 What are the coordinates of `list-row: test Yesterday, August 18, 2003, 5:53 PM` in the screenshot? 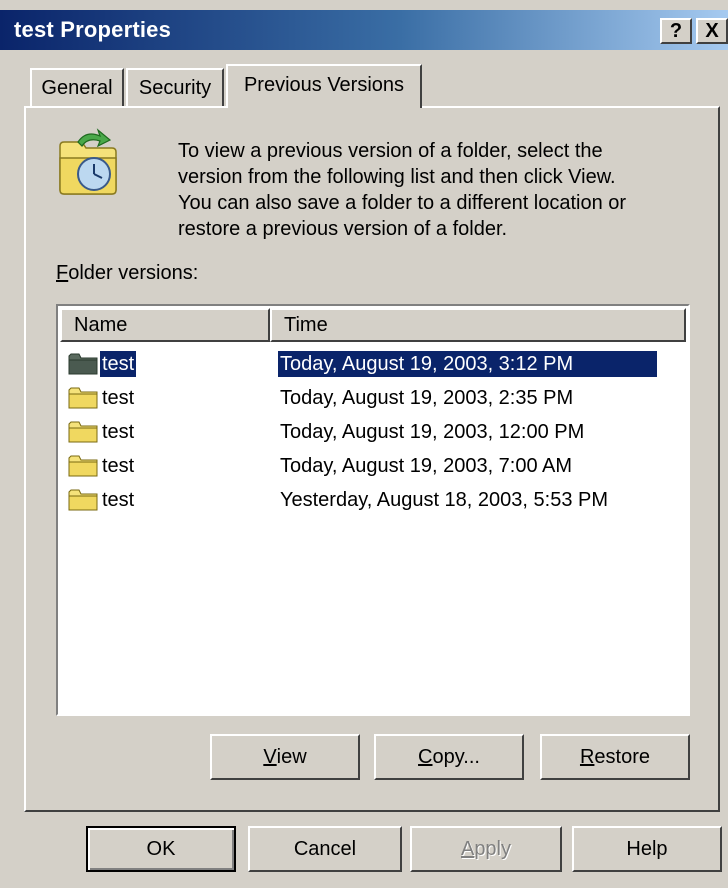 It's located at (374, 500).